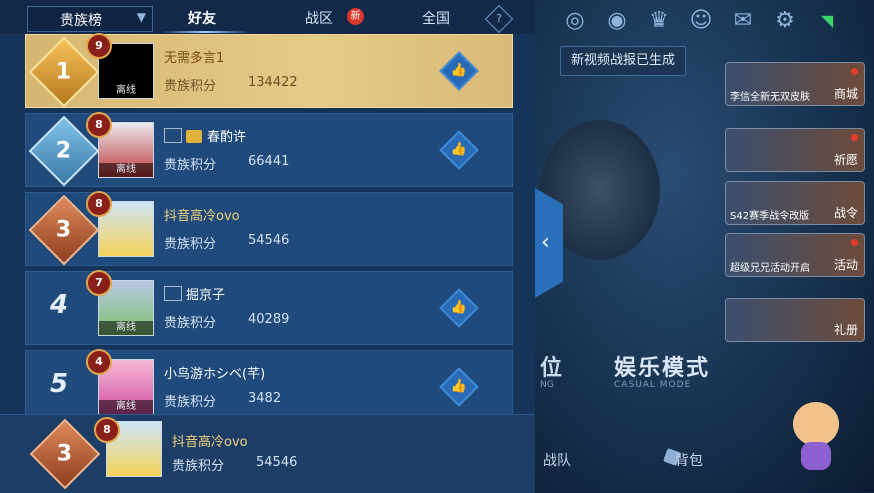  I want to click on rank-row-1: 1 离线 9 无需多言1 贵族积分 134422 👍, so click(269, 70).